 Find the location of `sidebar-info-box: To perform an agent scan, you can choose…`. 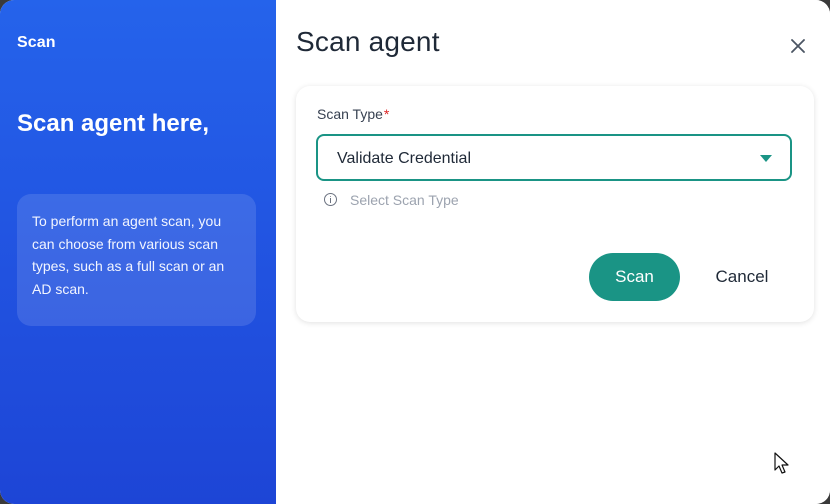

sidebar-info-box: To perform an agent scan, you can choose… is located at coordinates (136, 260).